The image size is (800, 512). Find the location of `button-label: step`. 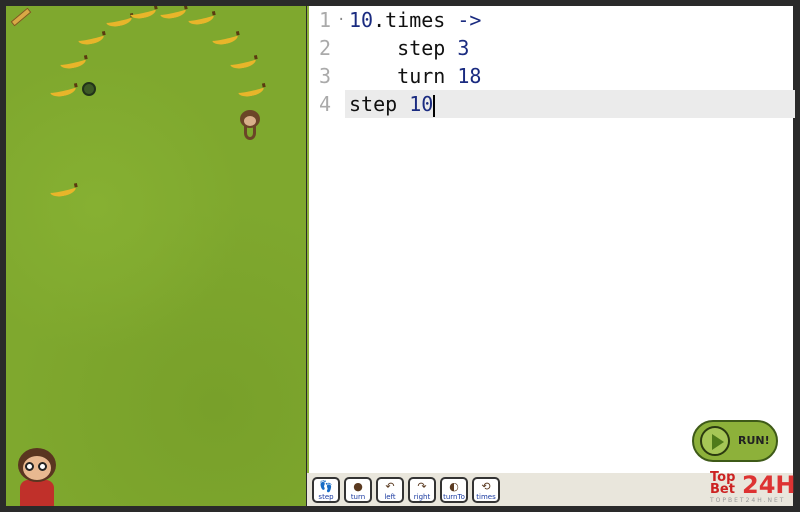

button-label: step is located at coordinates (326, 497).